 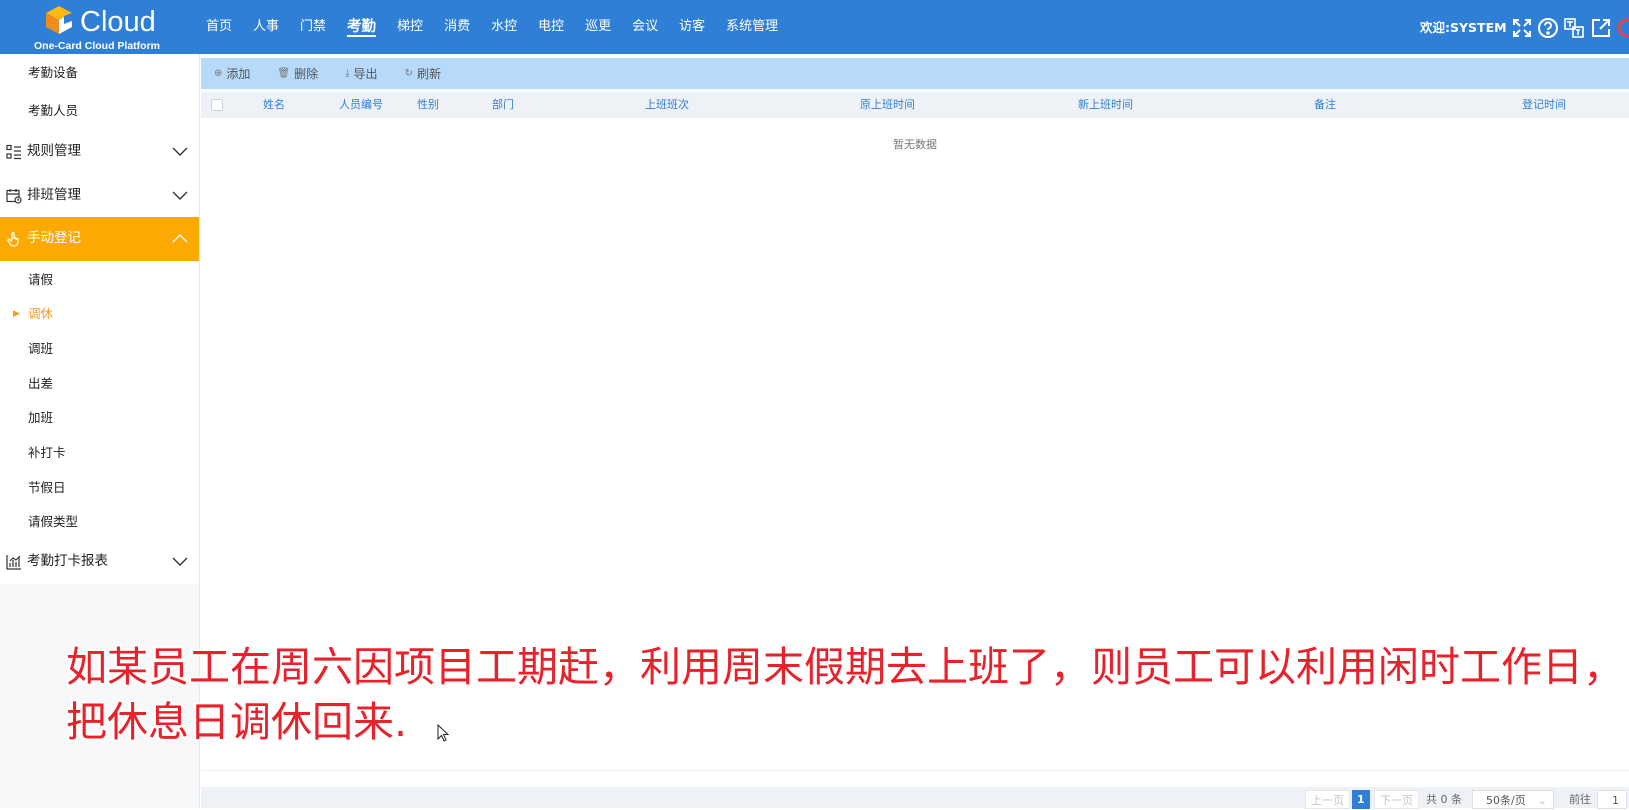 I want to click on add-button-label: 添加, so click(x=238, y=74).